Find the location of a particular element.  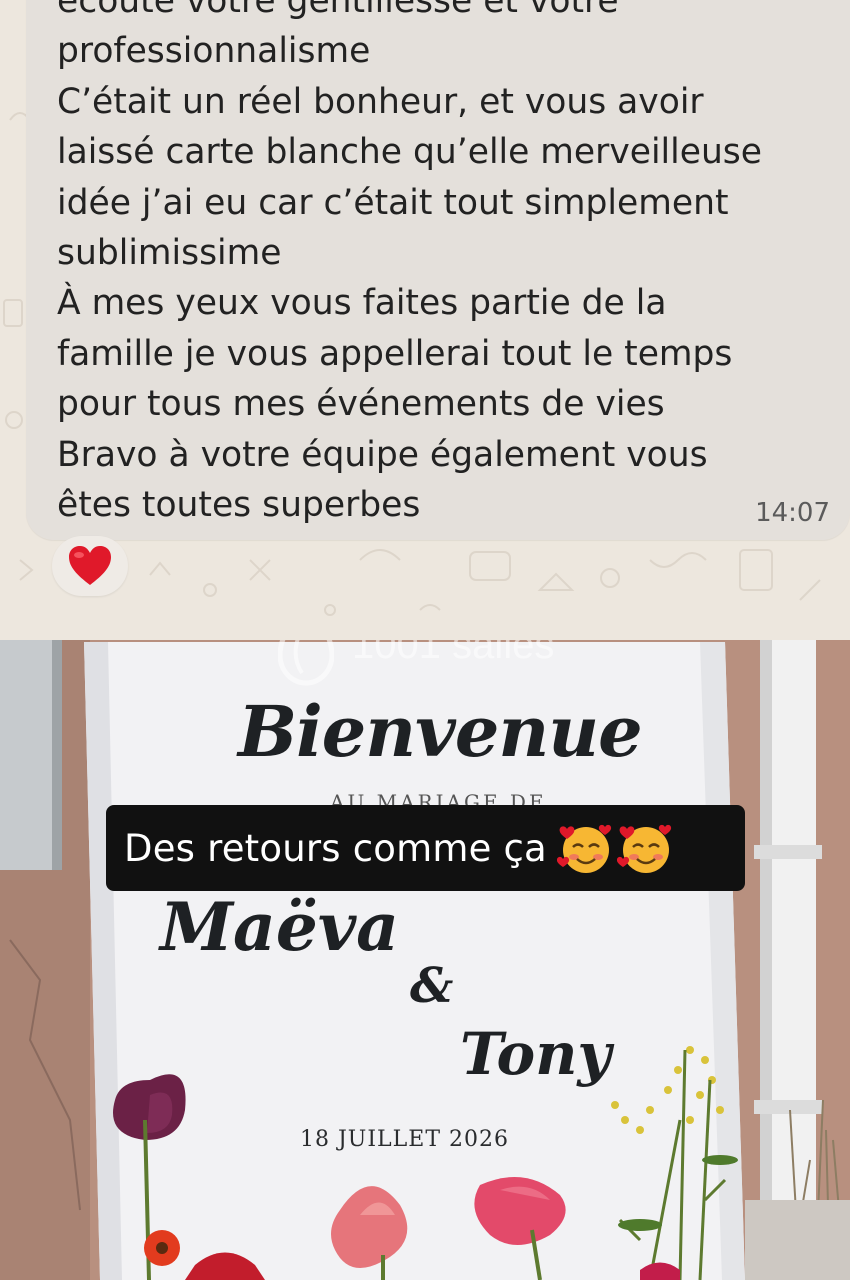

droplet-logo-icon is located at coordinates (306, 663).